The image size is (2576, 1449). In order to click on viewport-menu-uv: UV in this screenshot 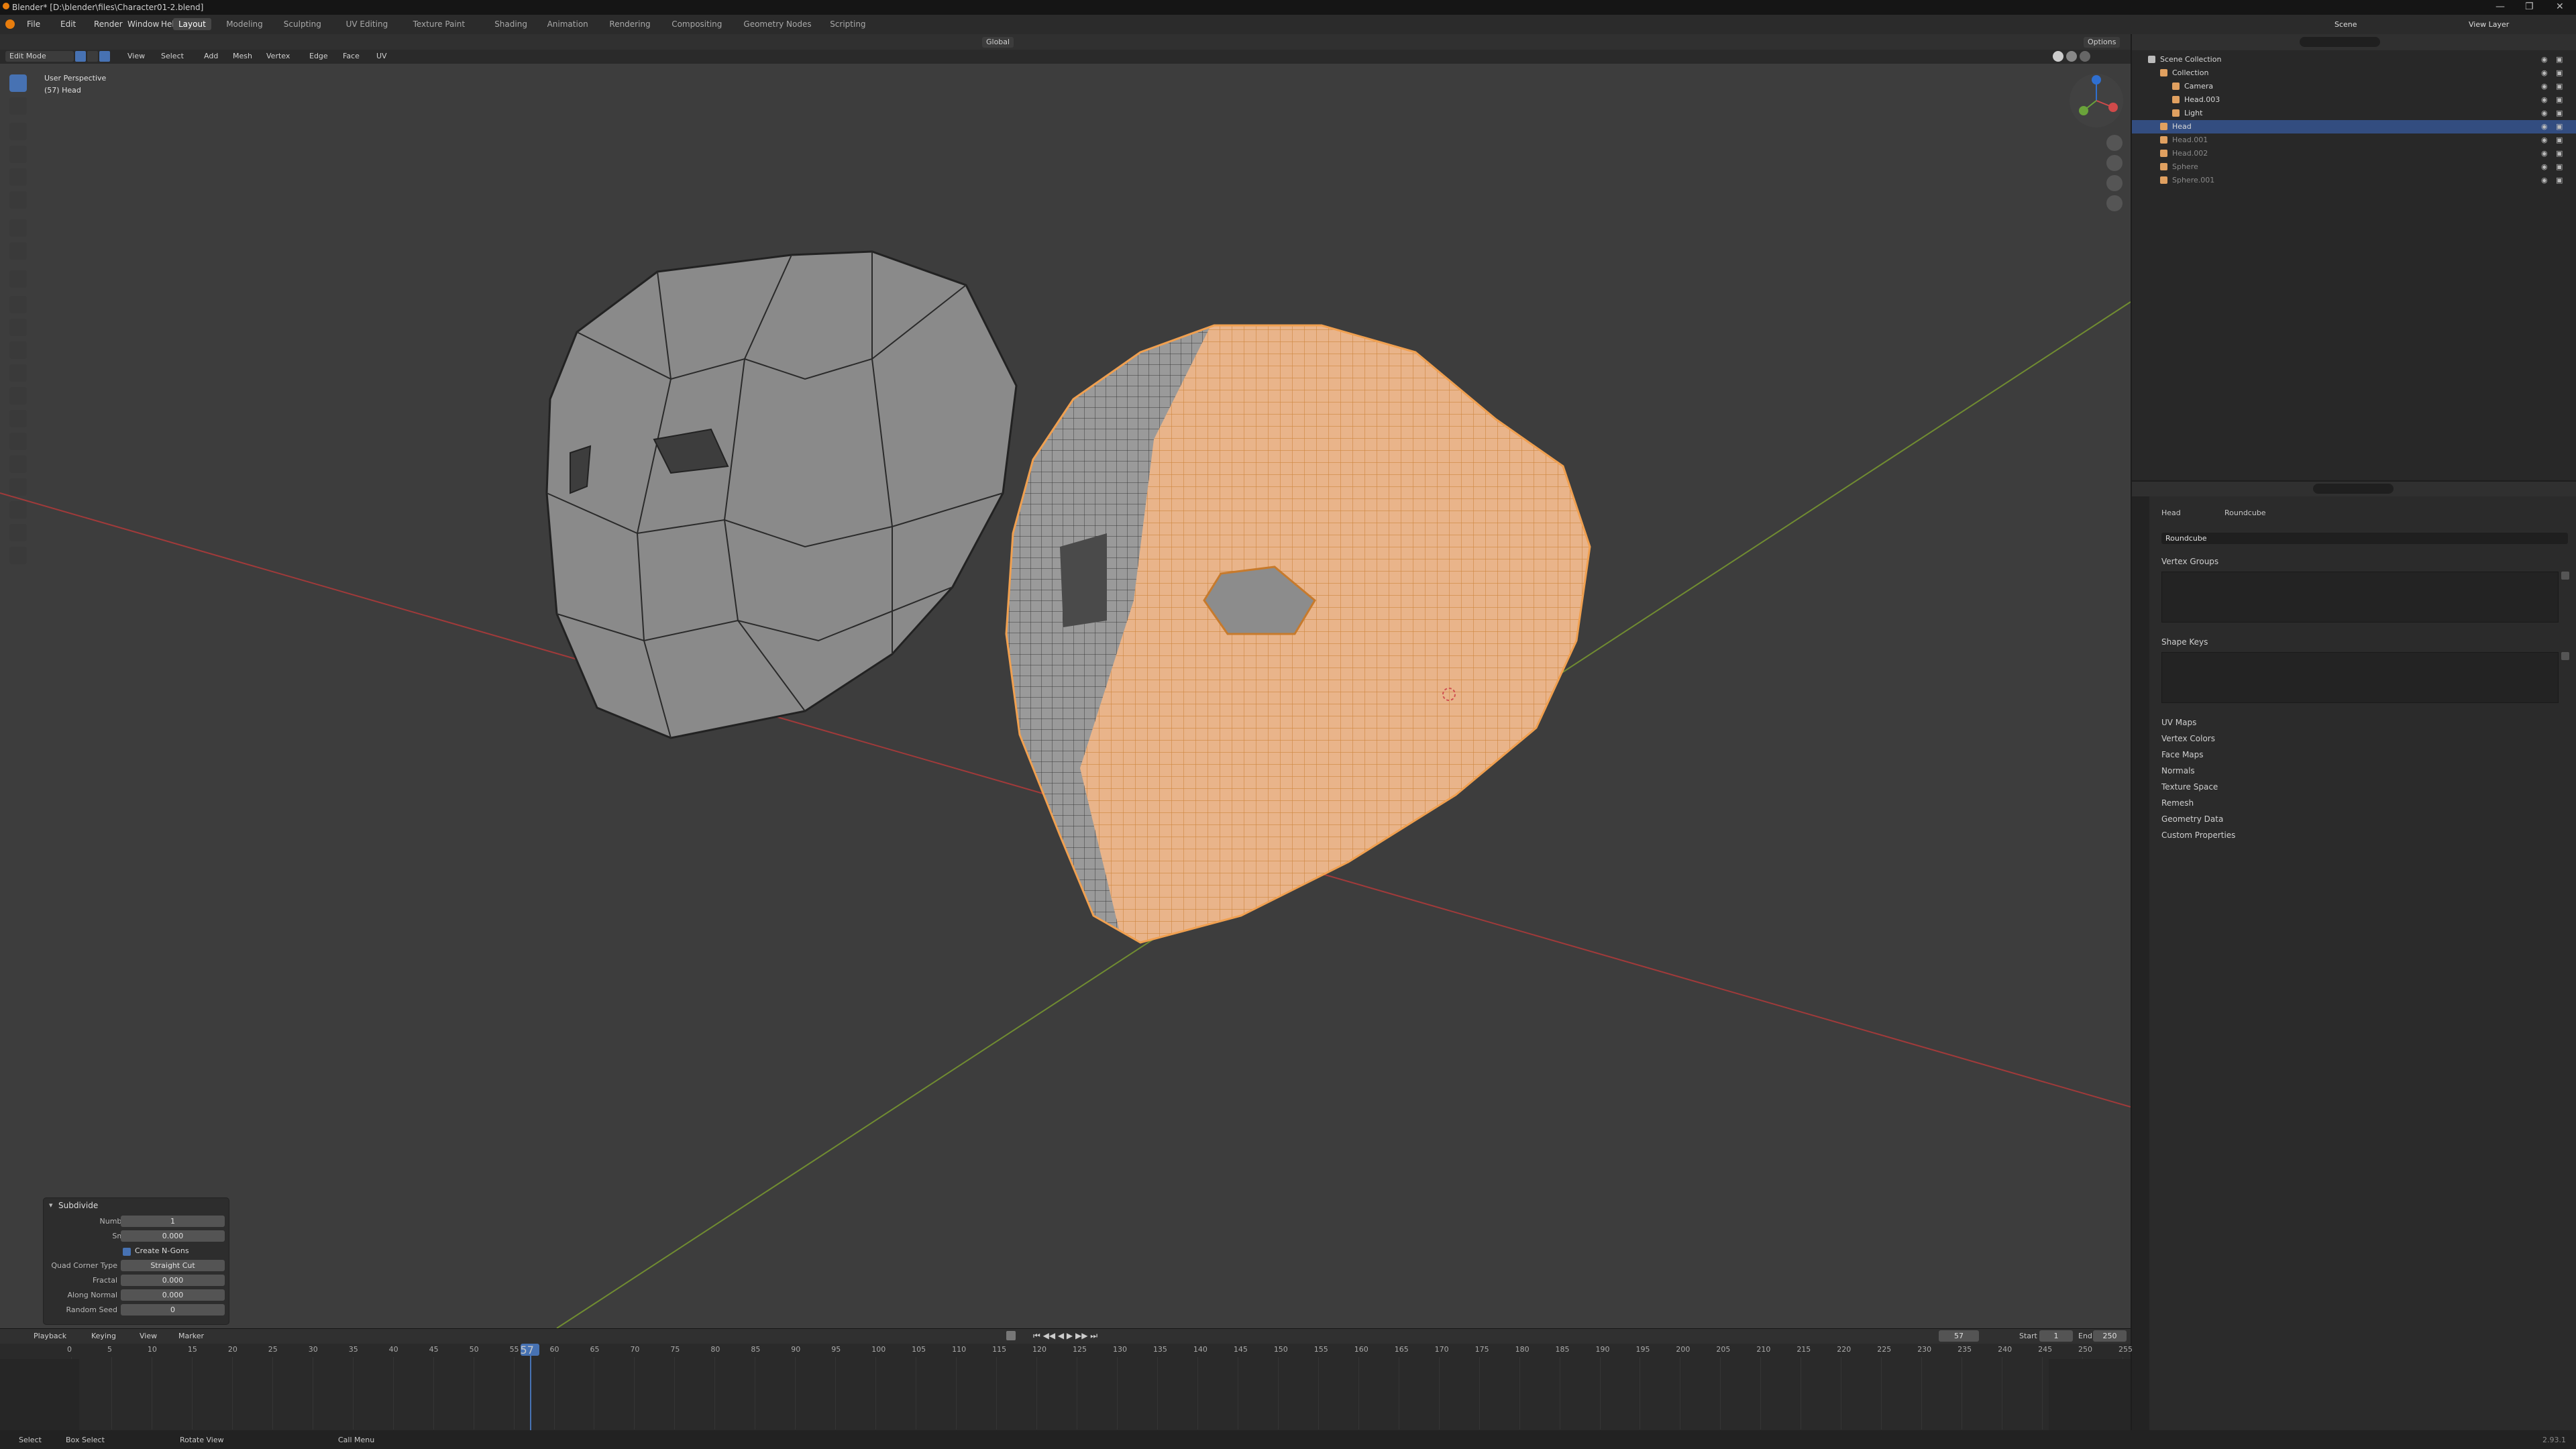, I will do `click(381, 56)`.